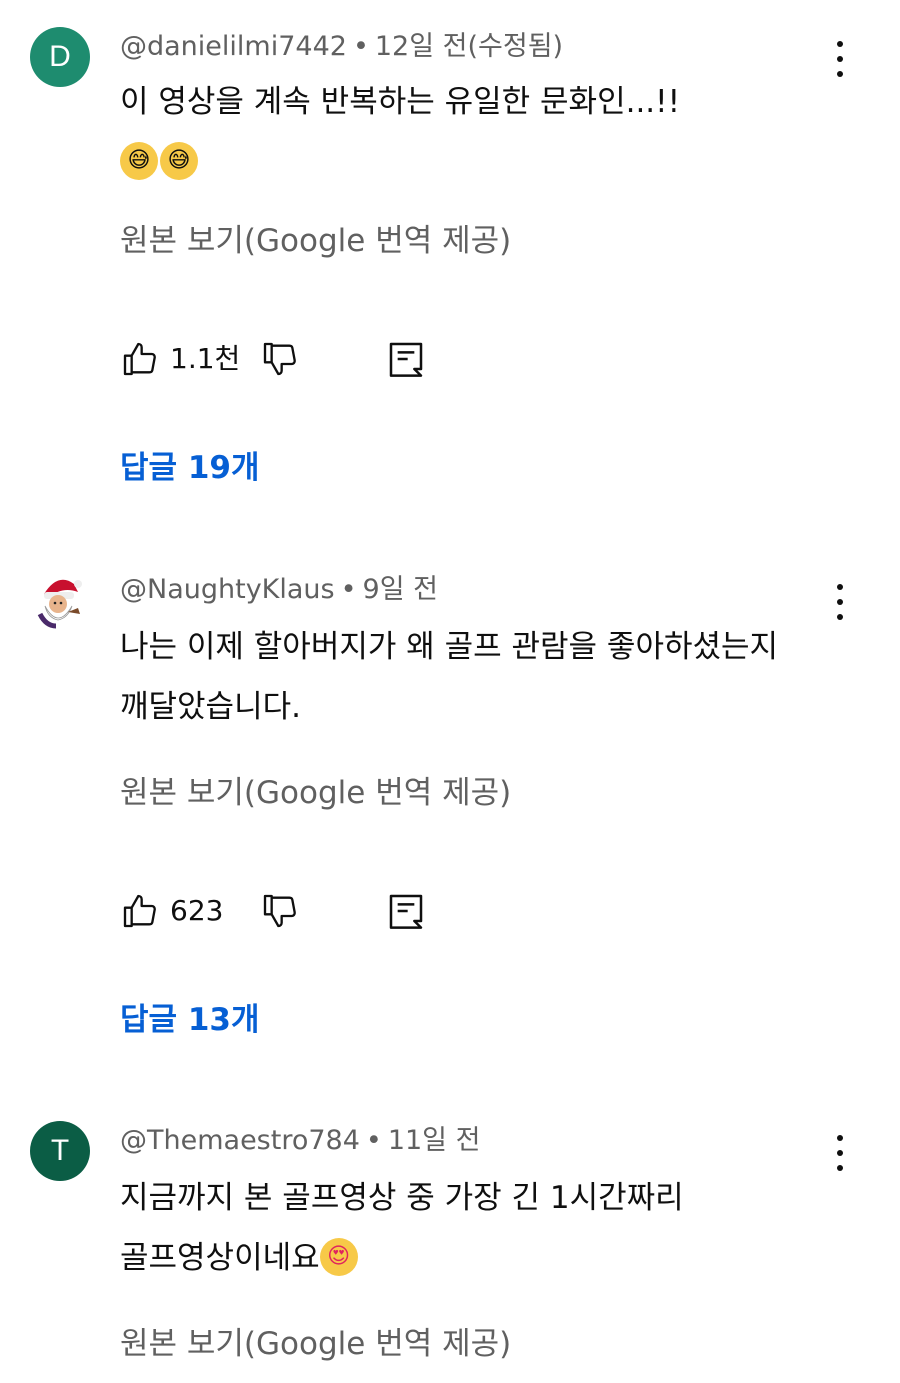 The image size is (900, 1383). Describe the element at coordinates (205, 358) in the screenshot. I see `like-count: 1.1천` at that location.